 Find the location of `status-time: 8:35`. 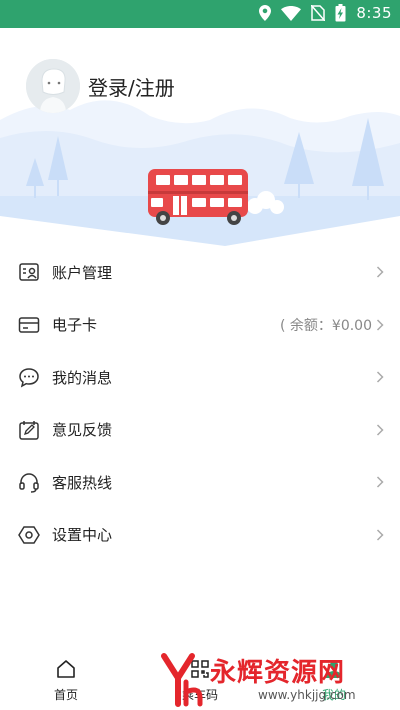

status-time: 8:35 is located at coordinates (374, 13).